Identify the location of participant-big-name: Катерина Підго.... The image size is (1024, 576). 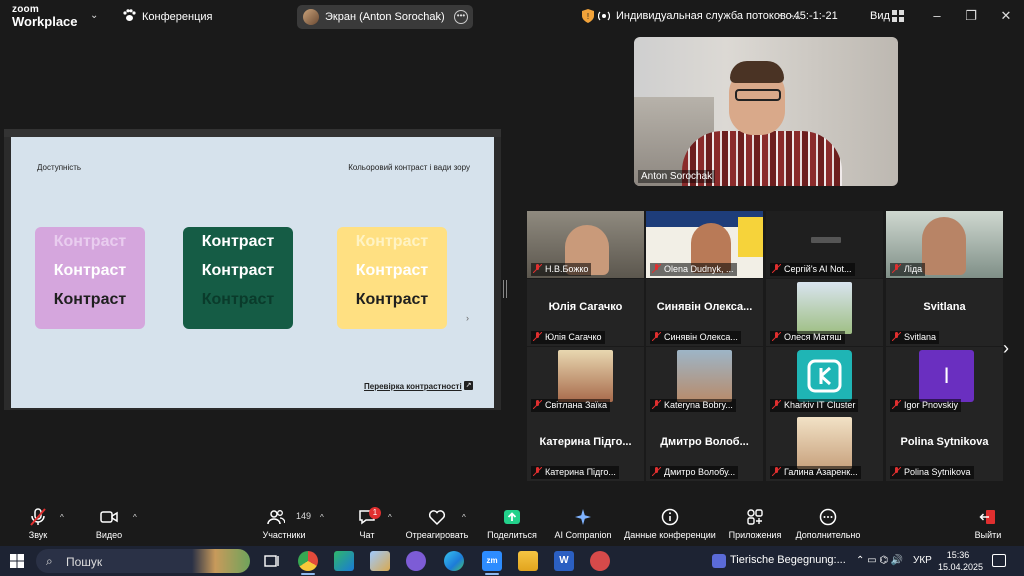
(585, 442).